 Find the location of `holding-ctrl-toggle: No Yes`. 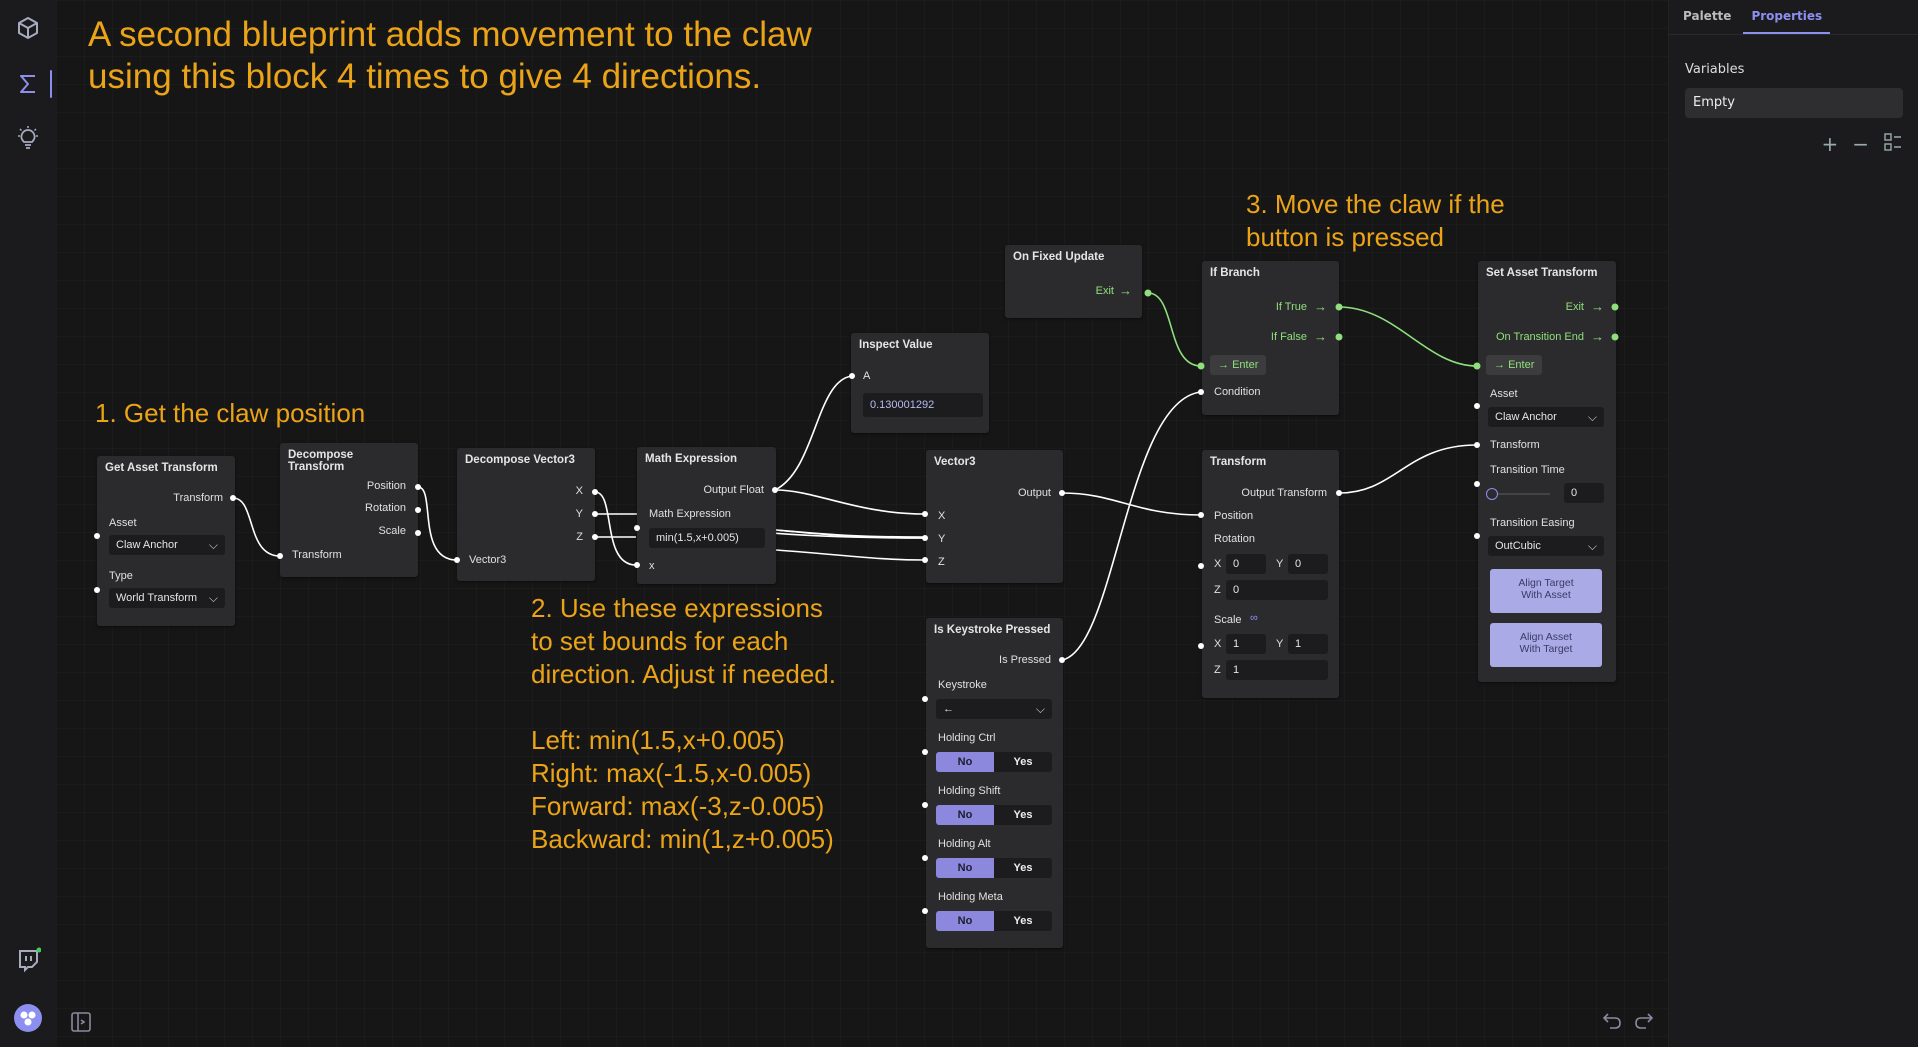

holding-ctrl-toggle: No Yes is located at coordinates (994, 762).